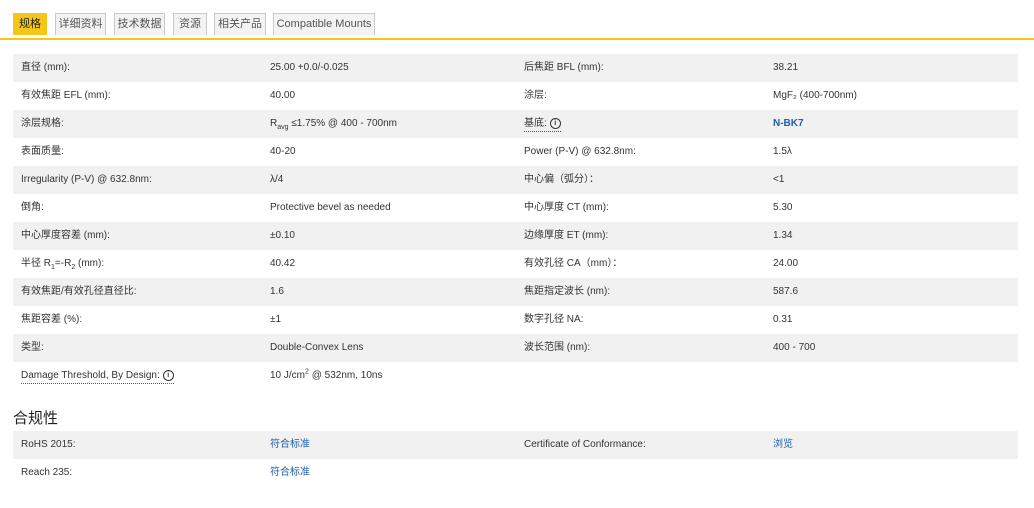 This screenshot has width=1034, height=508. I want to click on spec-label: 倒角:, so click(32, 207).